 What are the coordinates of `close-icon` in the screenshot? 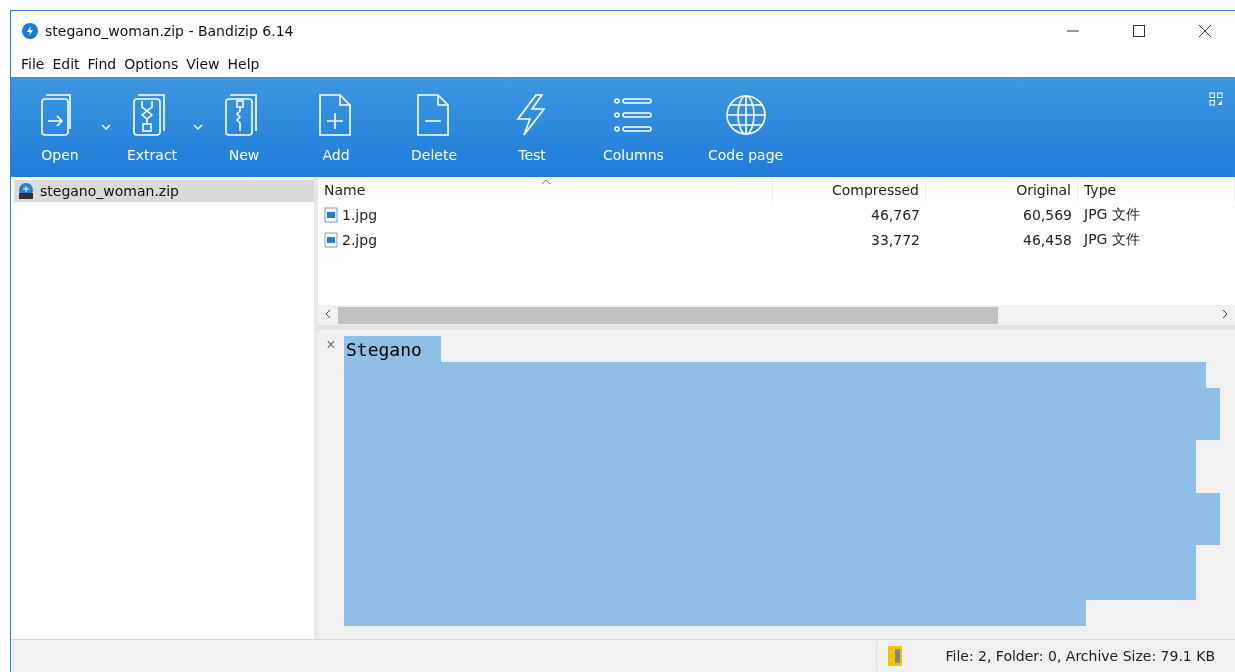 It's located at (1205, 31).